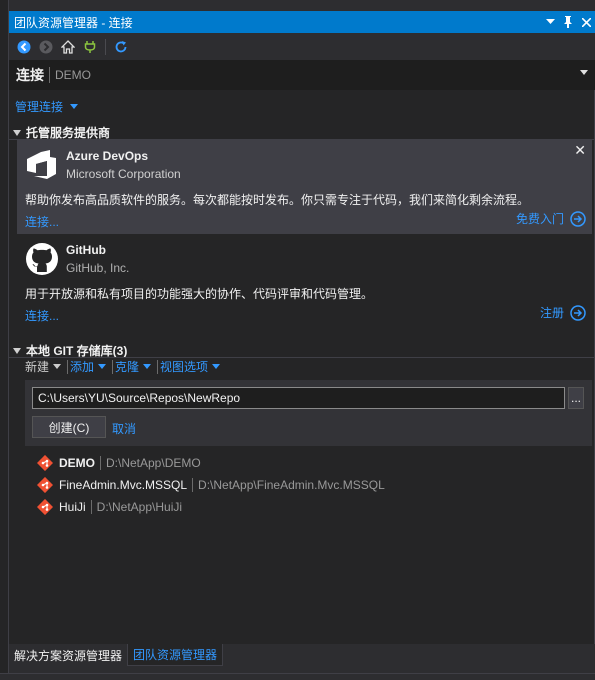 This screenshot has width=595, height=680. I want to click on repo-path: D:\NetApp\FineAdmin.Mvc.MSSQL, so click(291, 485).